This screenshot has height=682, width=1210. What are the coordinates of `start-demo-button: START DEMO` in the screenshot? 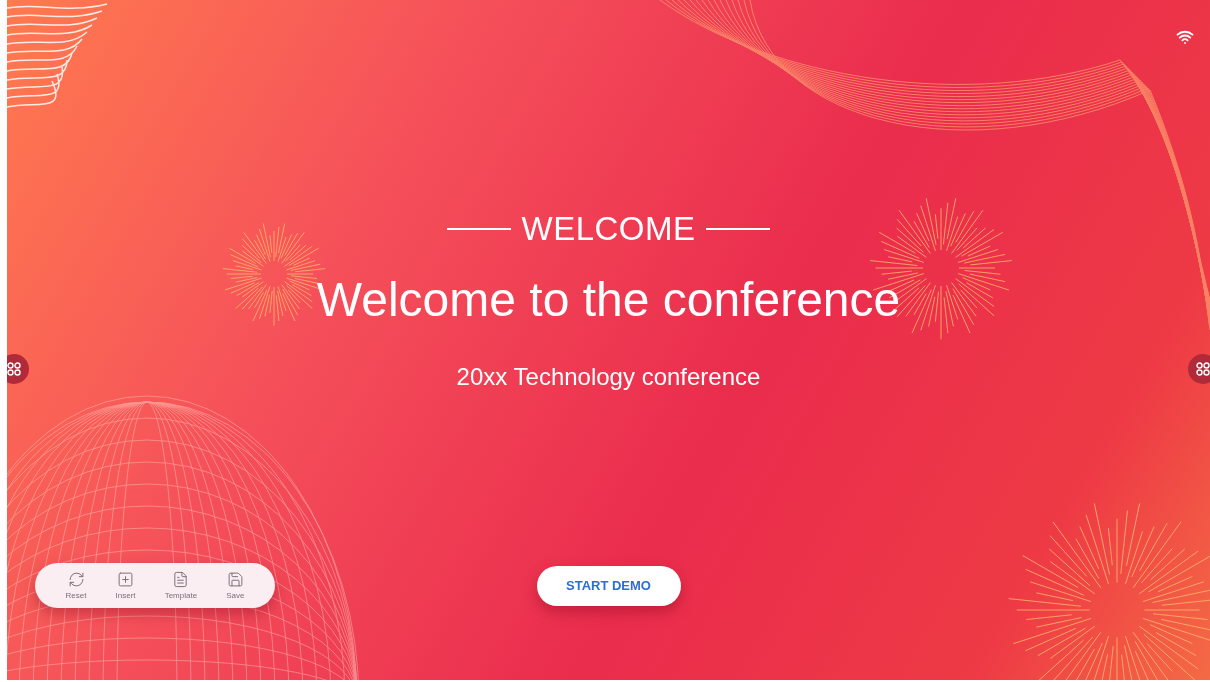 It's located at (608, 585).